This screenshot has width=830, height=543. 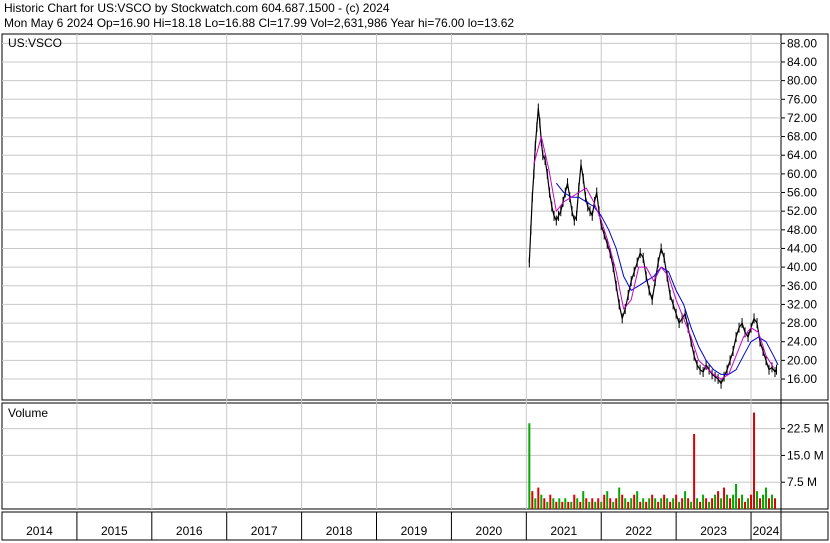 What do you see at coordinates (339, 531) in the screenshot?
I see `year-label: 2018` at bounding box center [339, 531].